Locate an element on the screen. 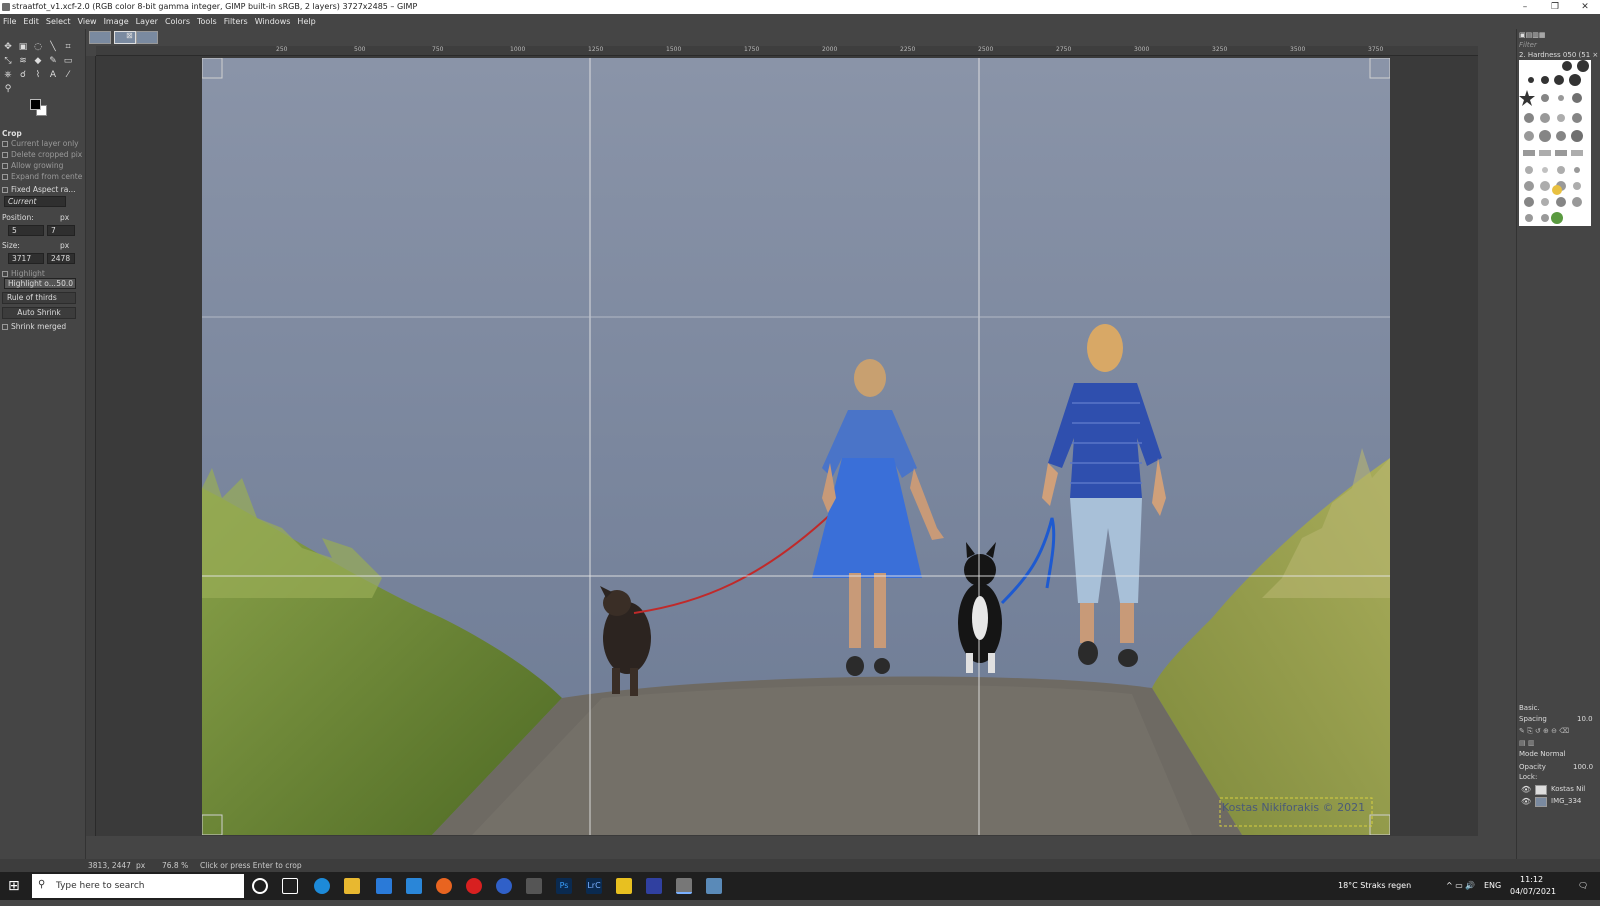 The width and height of the screenshot is (1600, 906). bucket-fill-tool-icon: ◆ is located at coordinates (38, 61).